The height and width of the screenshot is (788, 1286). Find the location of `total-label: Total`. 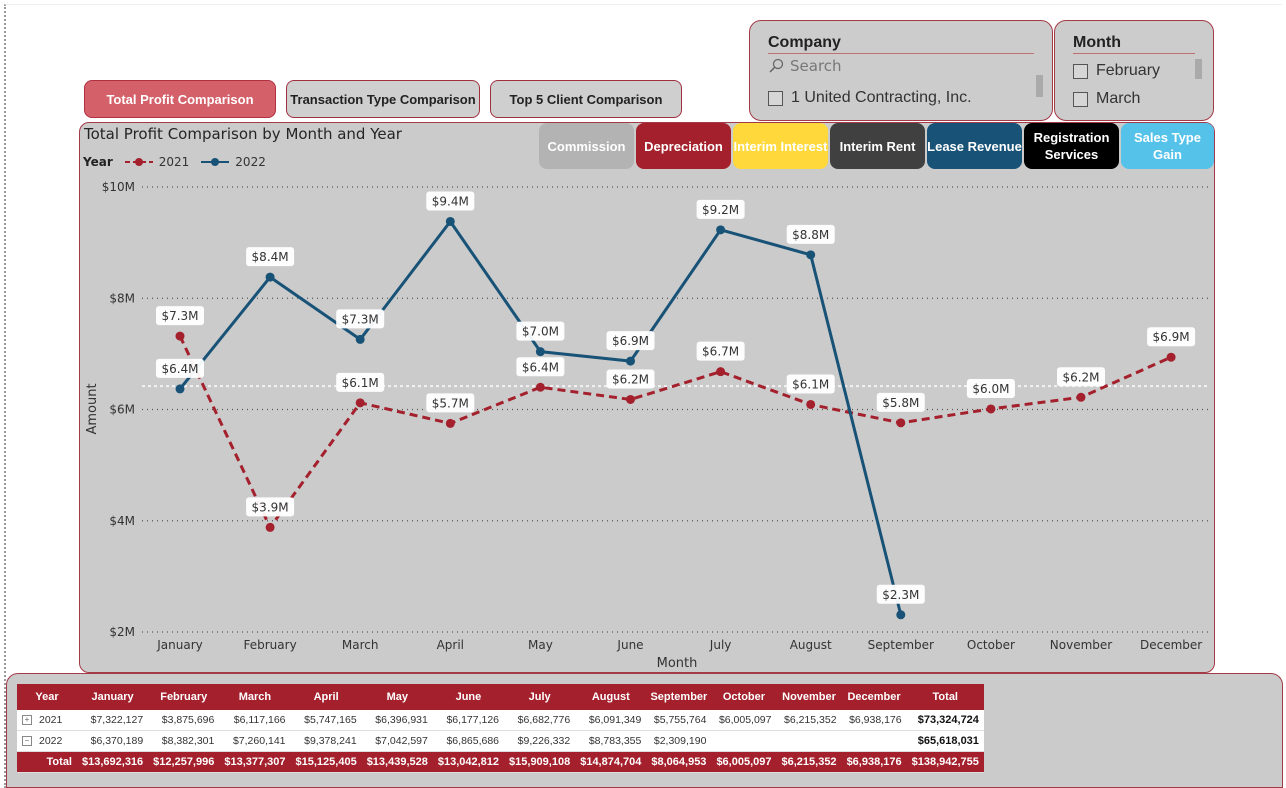

total-label: Total is located at coordinates (47, 762).